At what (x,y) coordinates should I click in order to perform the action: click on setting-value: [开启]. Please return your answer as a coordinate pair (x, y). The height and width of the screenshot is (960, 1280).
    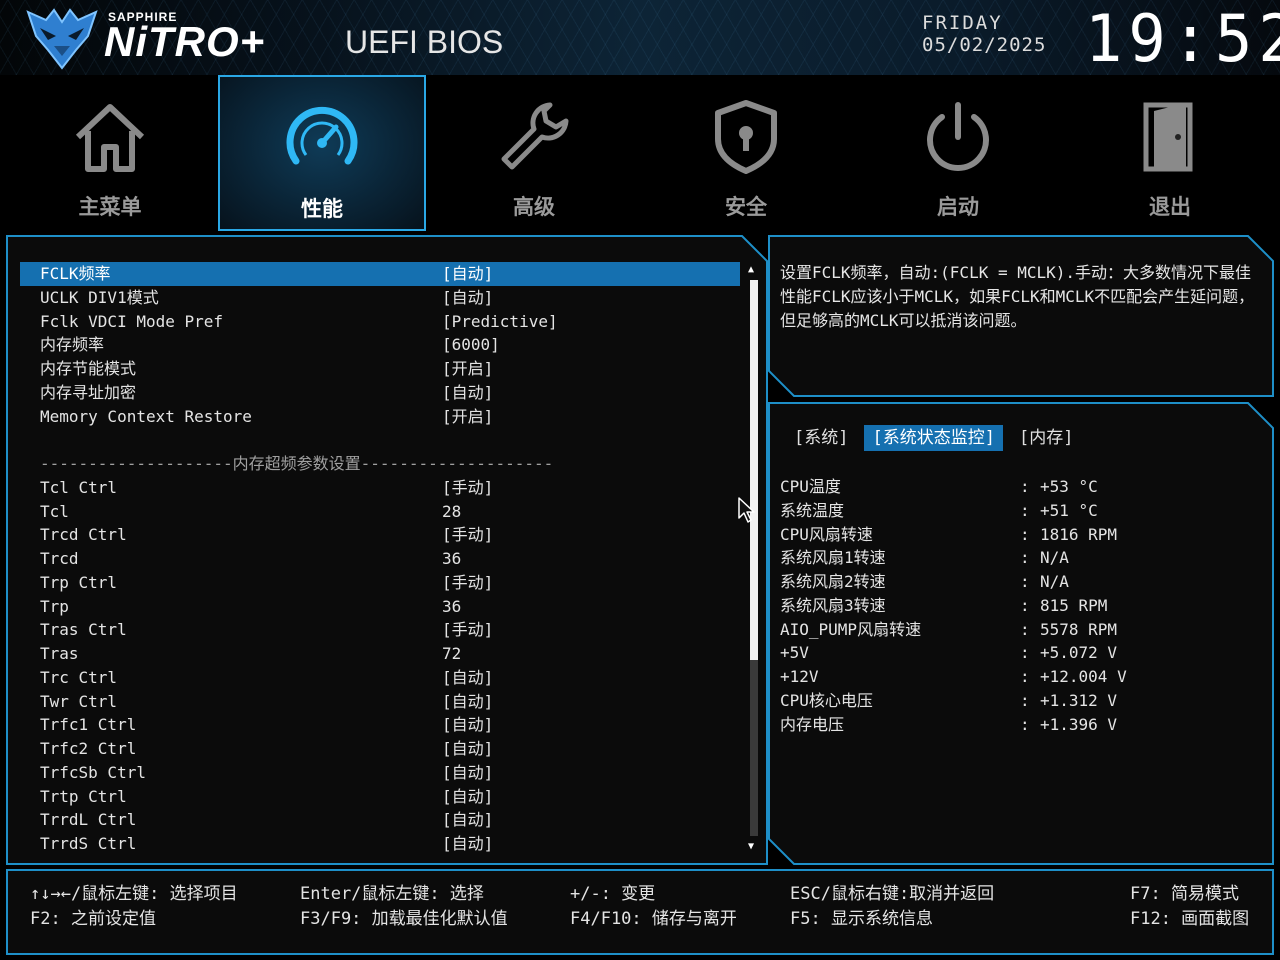
    Looking at the image, I should click on (468, 416).